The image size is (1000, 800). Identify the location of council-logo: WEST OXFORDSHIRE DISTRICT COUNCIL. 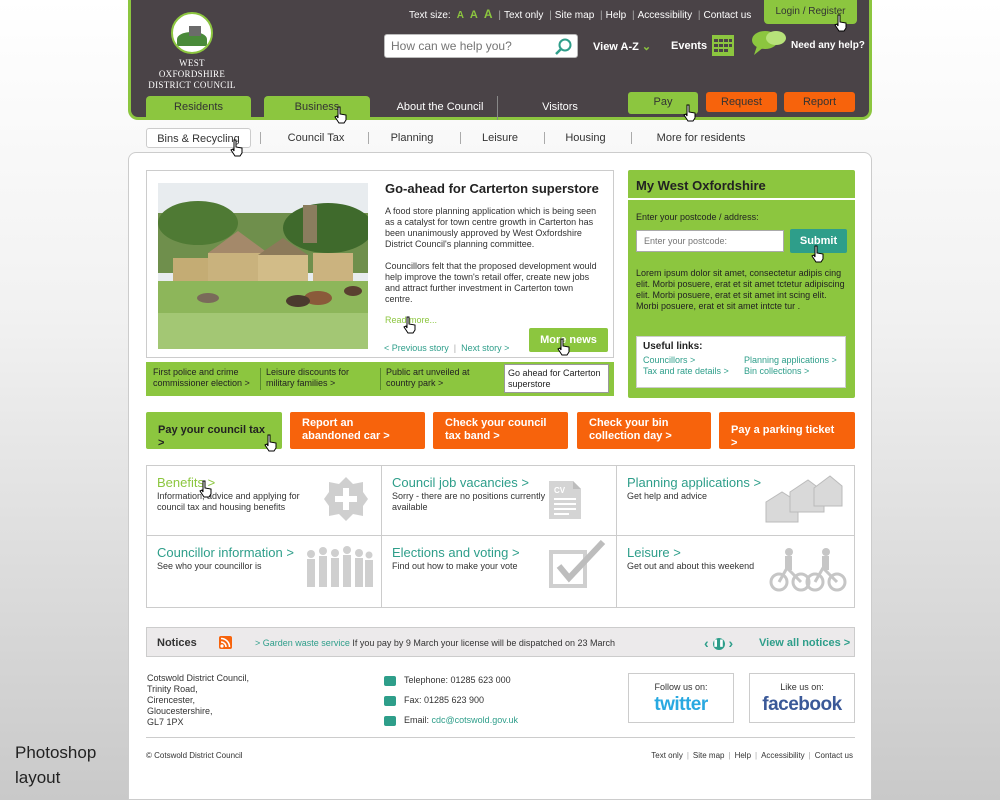
(192, 51).